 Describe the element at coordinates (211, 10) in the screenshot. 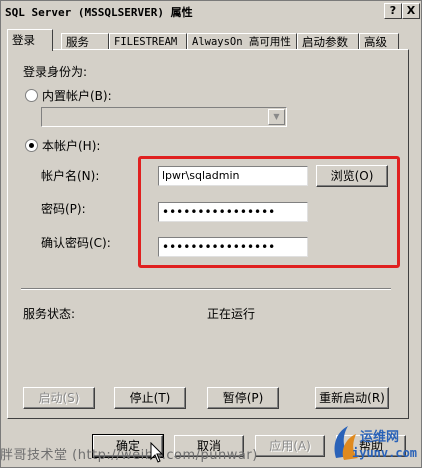

I see `title-bar: SQL Server (MSSQLSERVER) 属性 ? X` at that location.